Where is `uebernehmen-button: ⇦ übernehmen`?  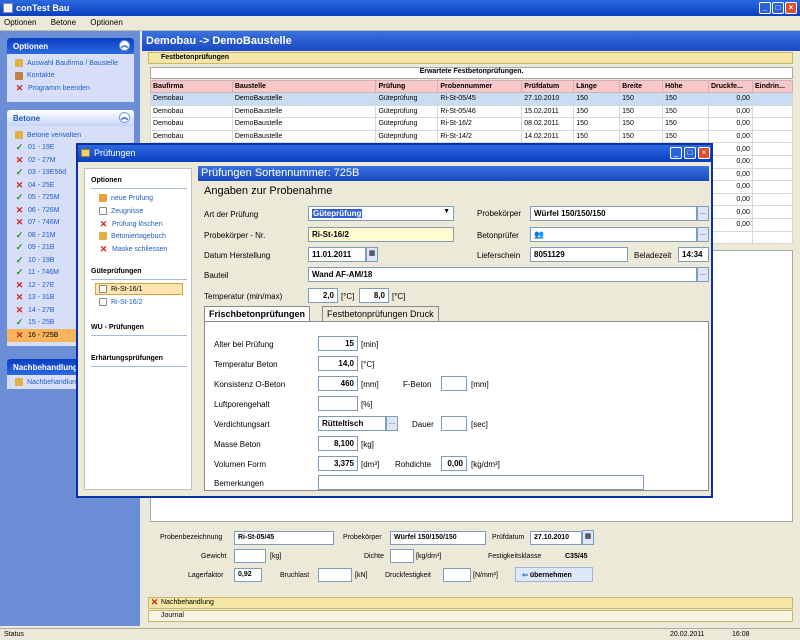 uebernehmen-button: ⇦ übernehmen is located at coordinates (554, 574).